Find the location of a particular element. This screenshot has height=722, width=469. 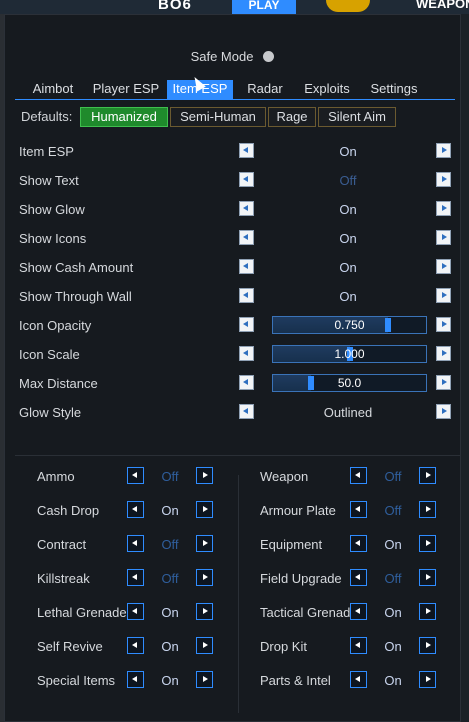

setting-label: Show Cash Amount is located at coordinates (76, 267).